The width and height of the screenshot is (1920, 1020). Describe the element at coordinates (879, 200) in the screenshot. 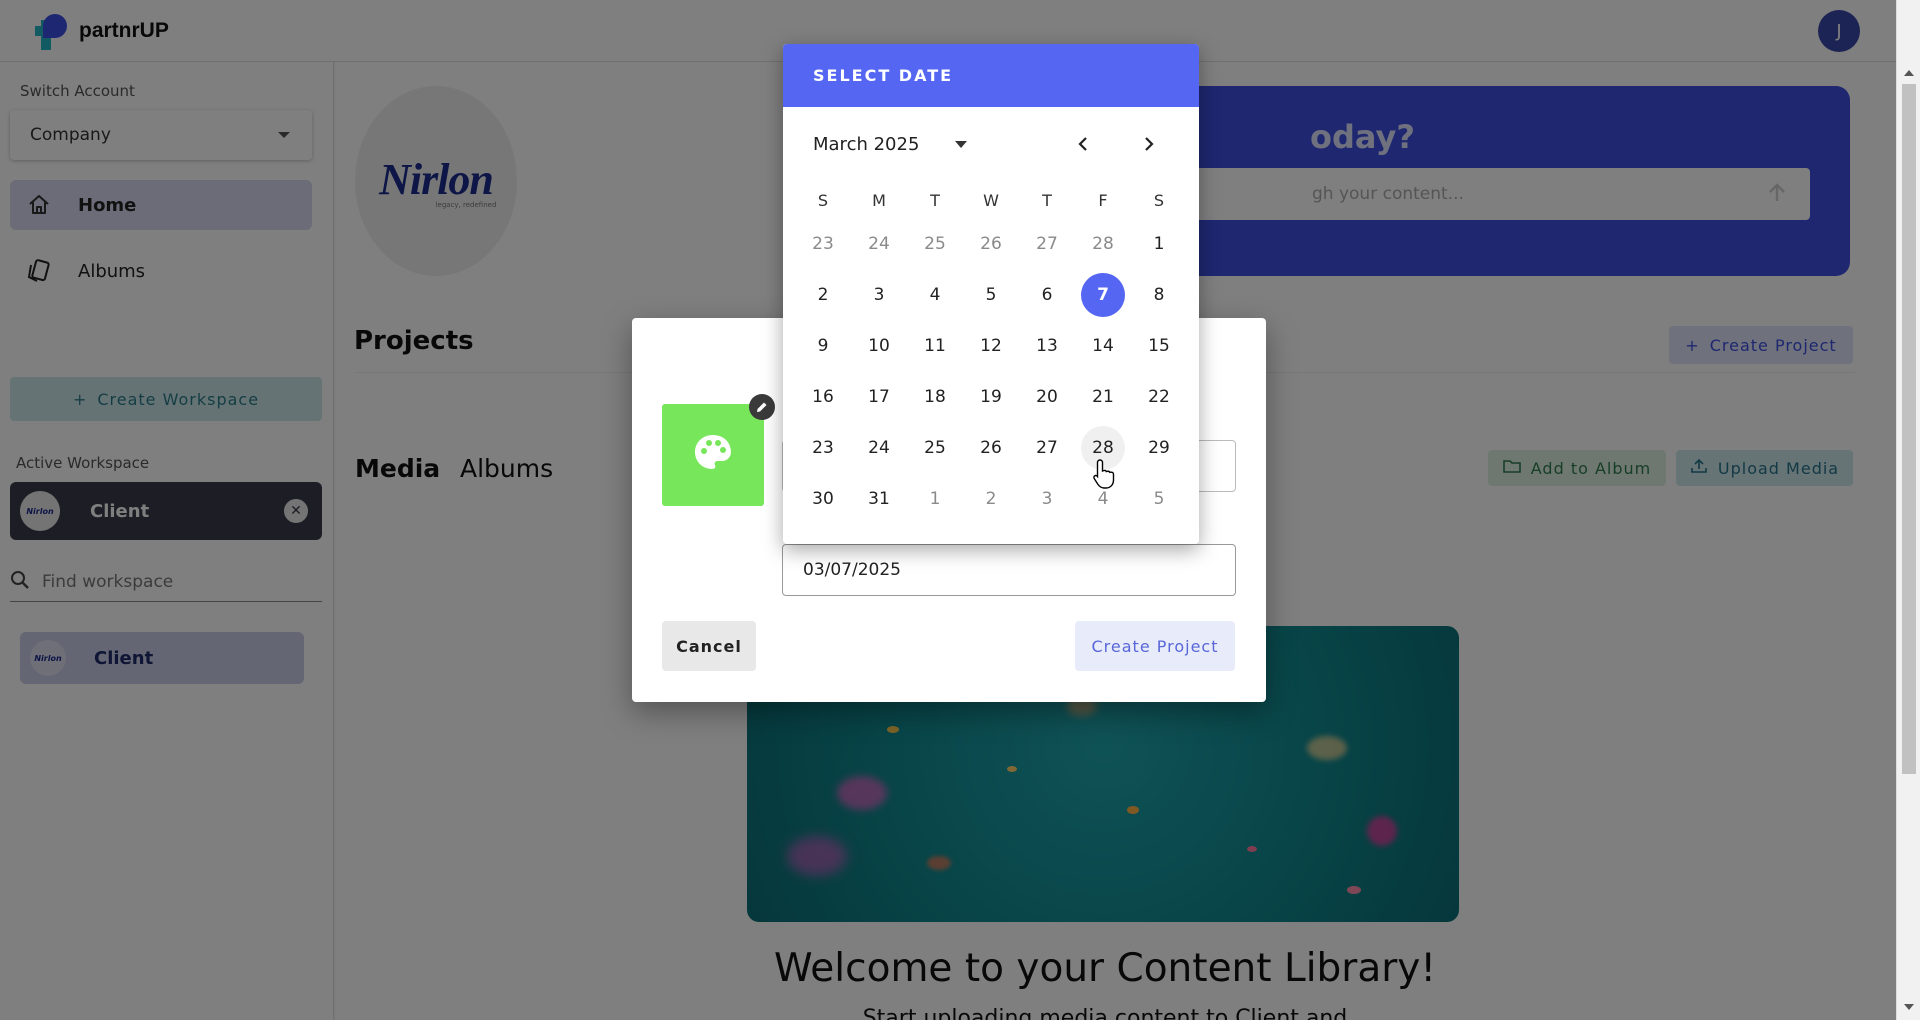

I see `weekday-label: M` at that location.